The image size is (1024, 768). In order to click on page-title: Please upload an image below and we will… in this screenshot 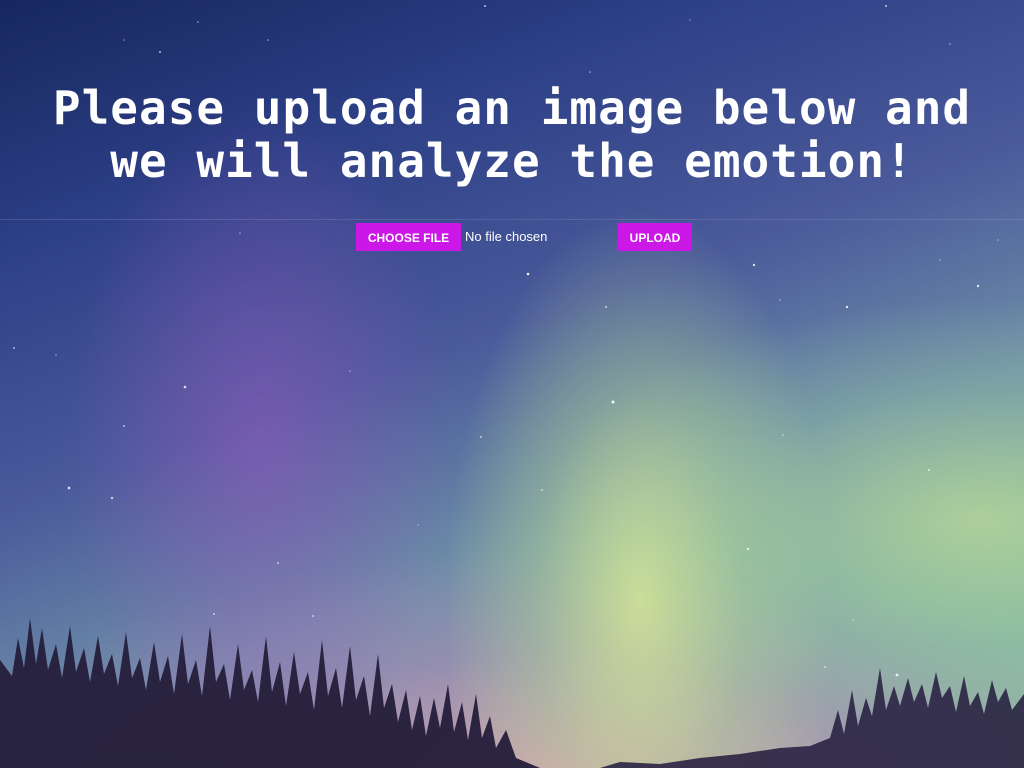, I will do `click(512, 134)`.